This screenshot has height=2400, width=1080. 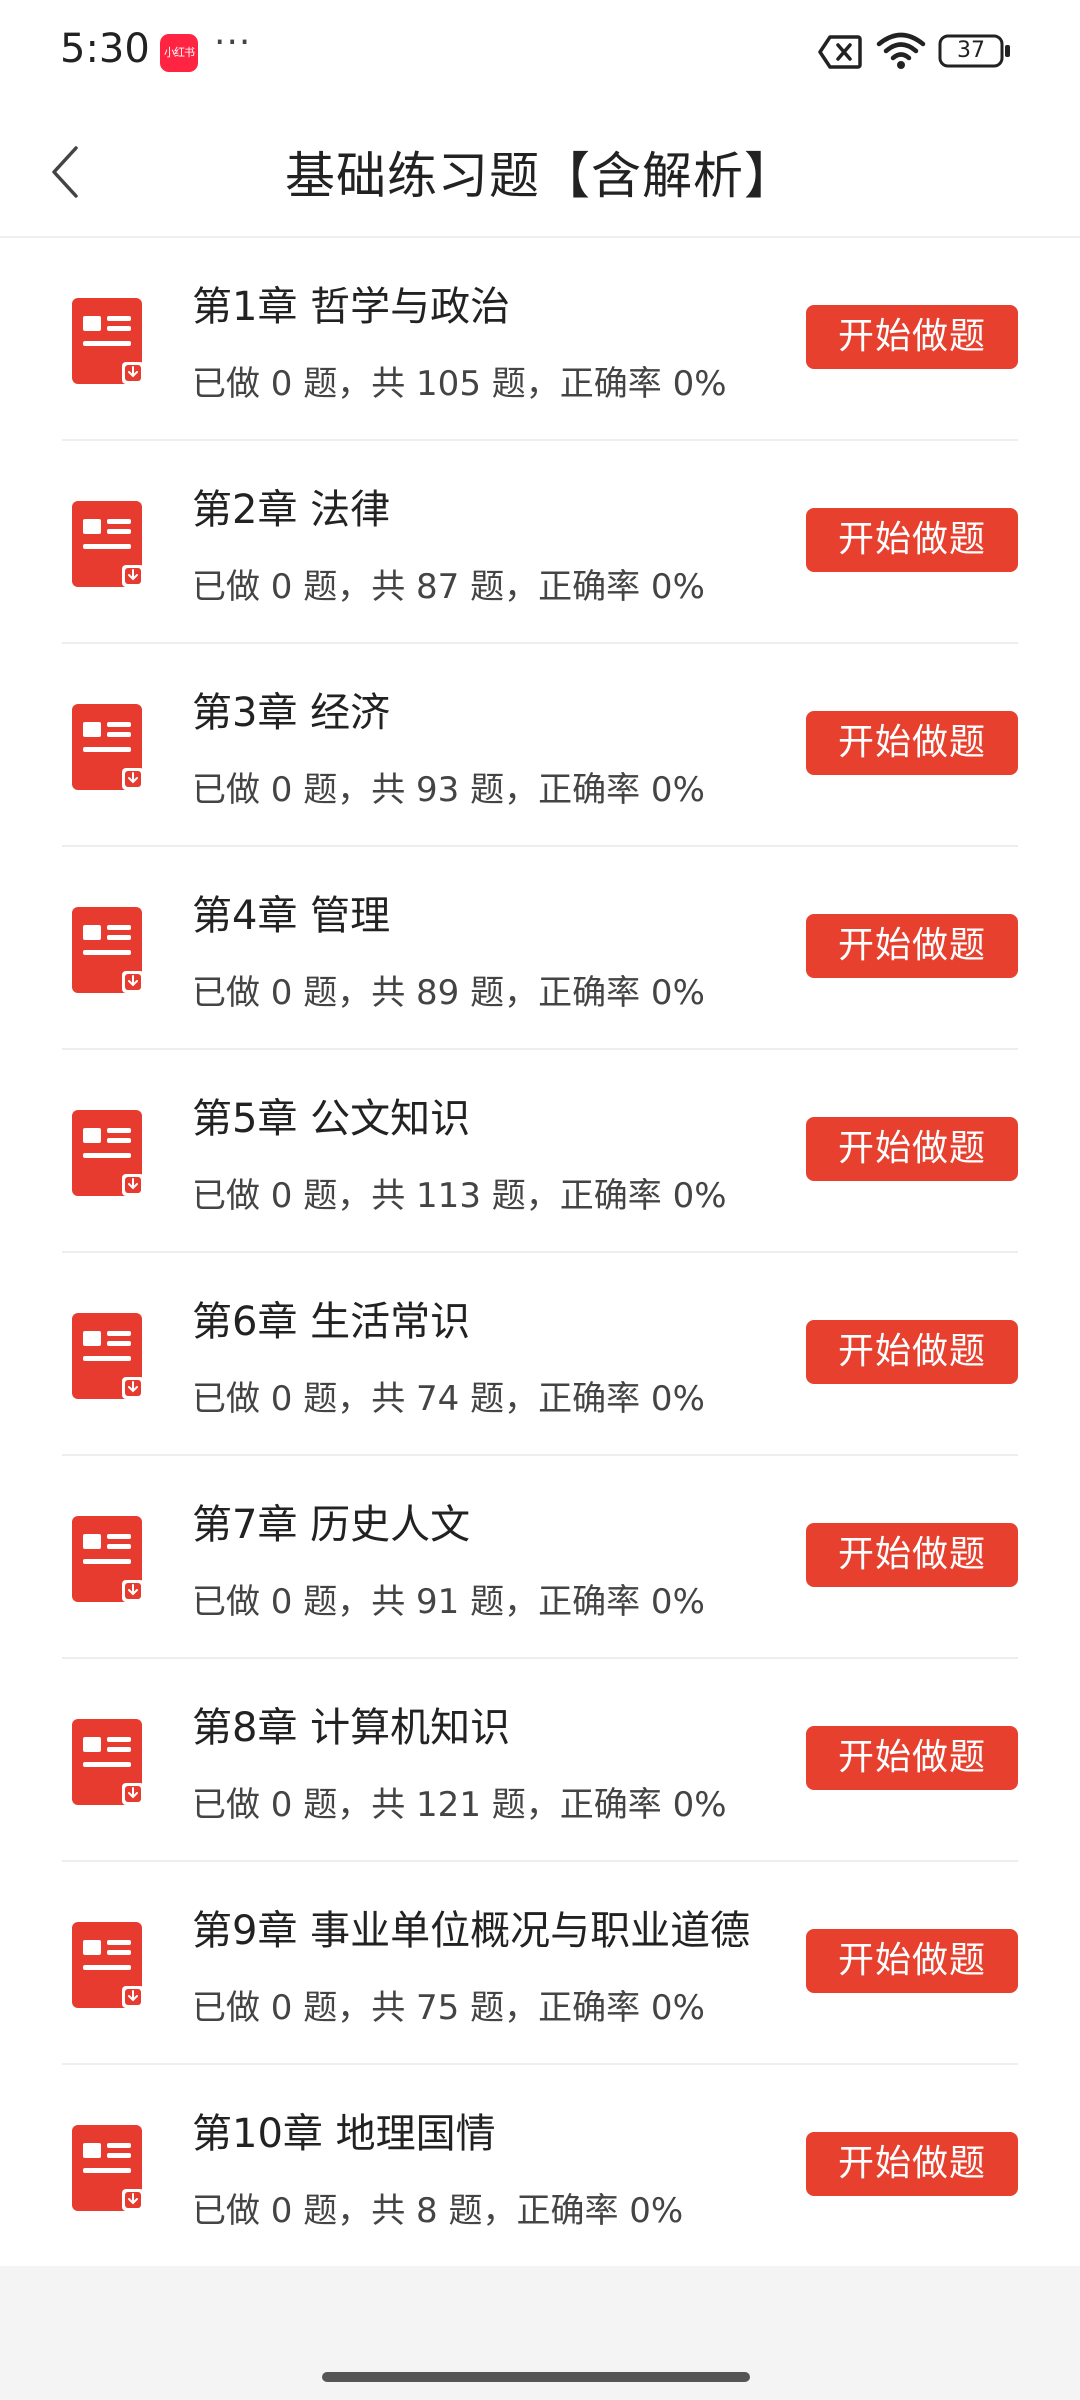 I want to click on chapter-title: 第3章 经济, so click(x=291, y=713).